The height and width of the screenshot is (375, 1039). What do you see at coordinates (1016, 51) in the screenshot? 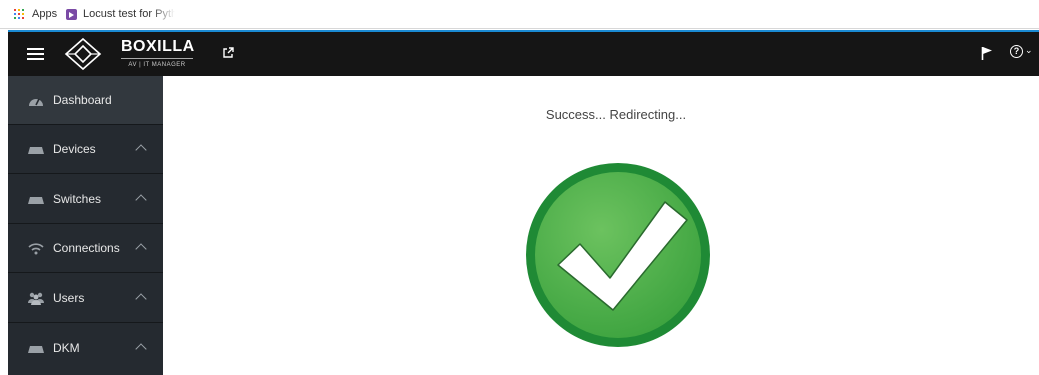
I see `help-icon: ?` at bounding box center [1016, 51].